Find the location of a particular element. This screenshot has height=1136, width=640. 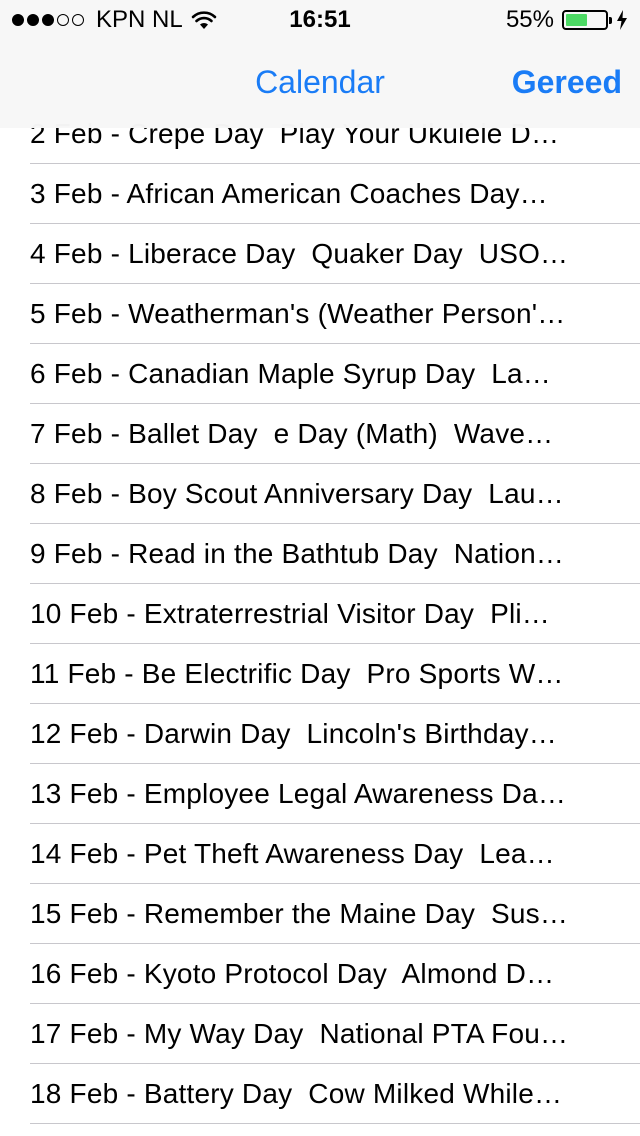

top-bar: KPN NL 16:51 55% Calendar Gereed is located at coordinates (320, 64).